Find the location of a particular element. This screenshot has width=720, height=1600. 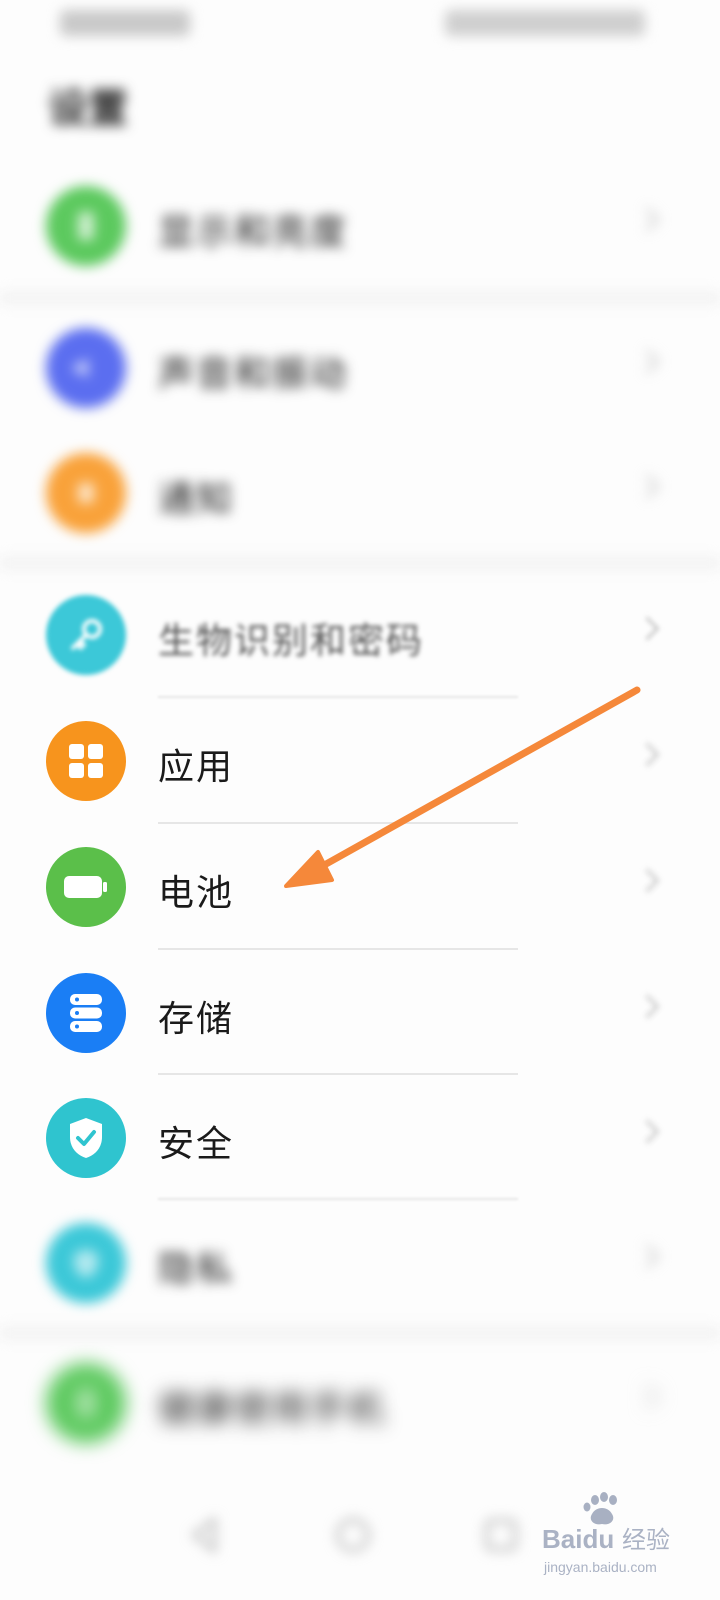

watermark-url: jingyan.baidu.com is located at coordinates (600, 1567).